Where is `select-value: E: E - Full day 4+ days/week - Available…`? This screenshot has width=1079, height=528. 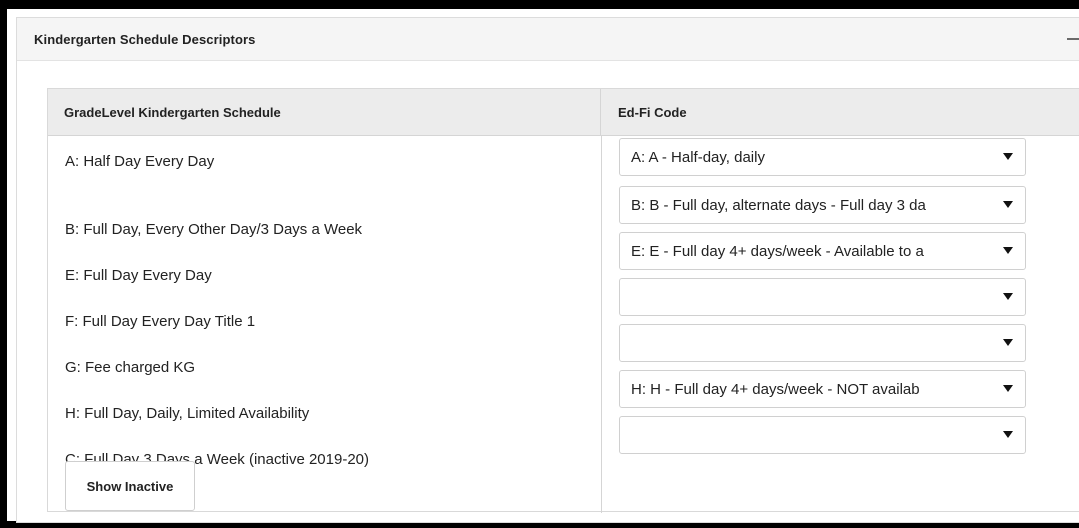 select-value: E: E - Full day 4+ days/week - Available… is located at coordinates (777, 251).